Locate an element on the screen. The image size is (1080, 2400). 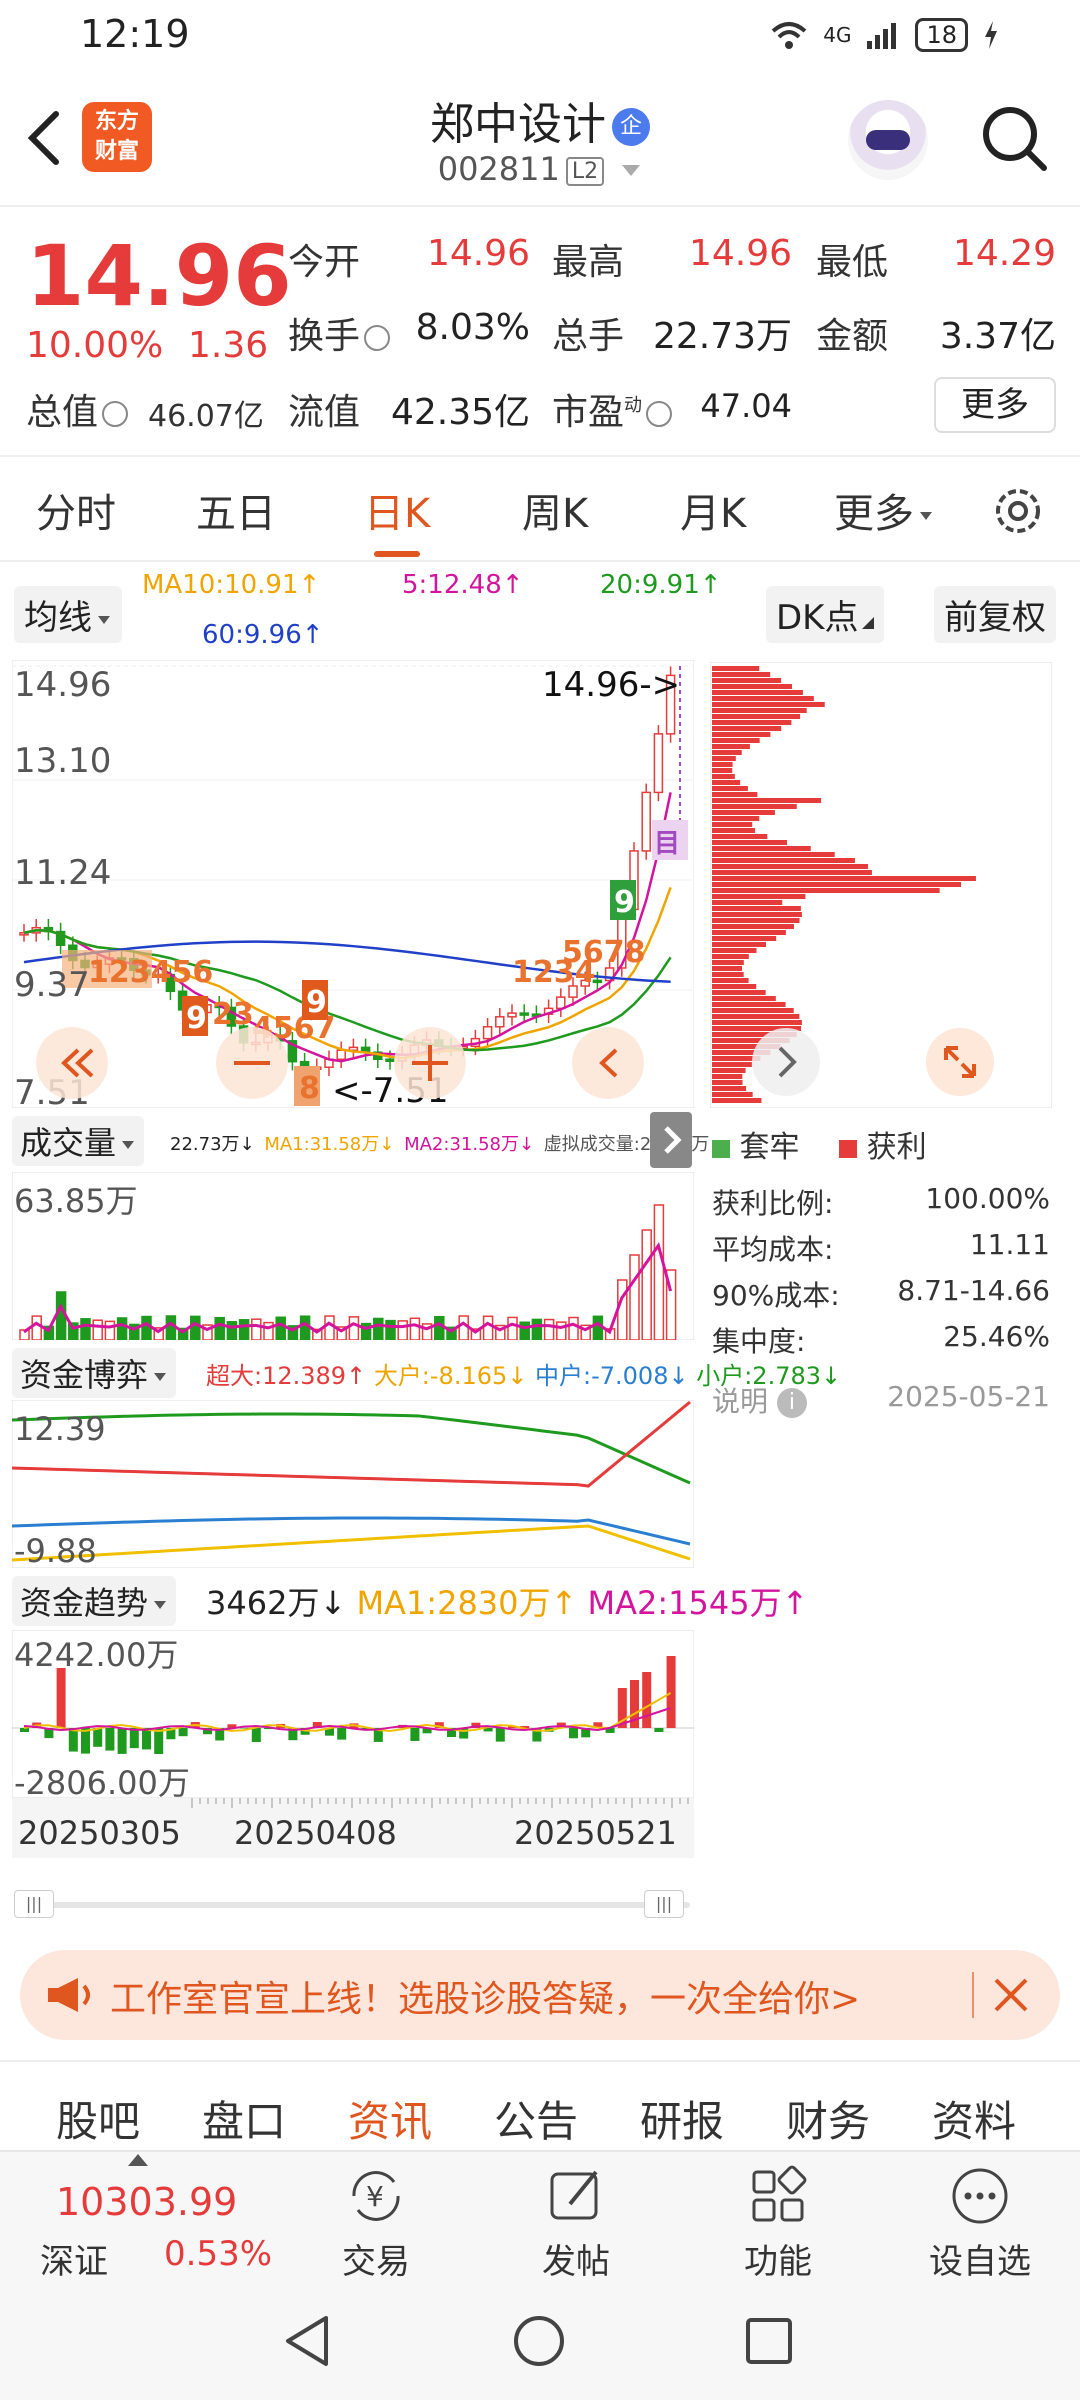
search-icon is located at coordinates (1015, 139).